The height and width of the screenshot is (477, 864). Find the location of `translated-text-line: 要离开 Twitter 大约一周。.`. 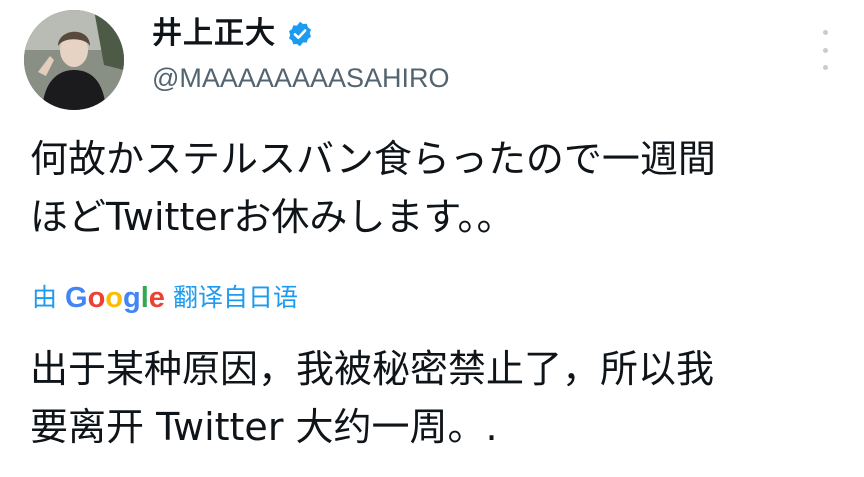

translated-text-line: 要离开 Twitter 大约一周。. is located at coordinates (264, 427).